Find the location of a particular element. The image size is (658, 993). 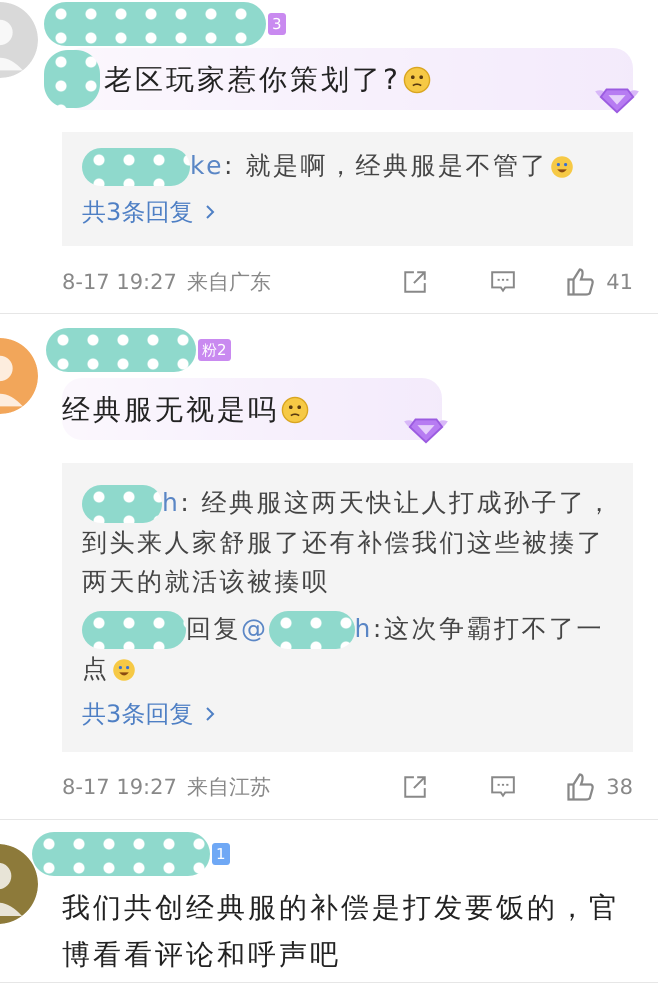

user-name-link: h is located at coordinates (171, 503).